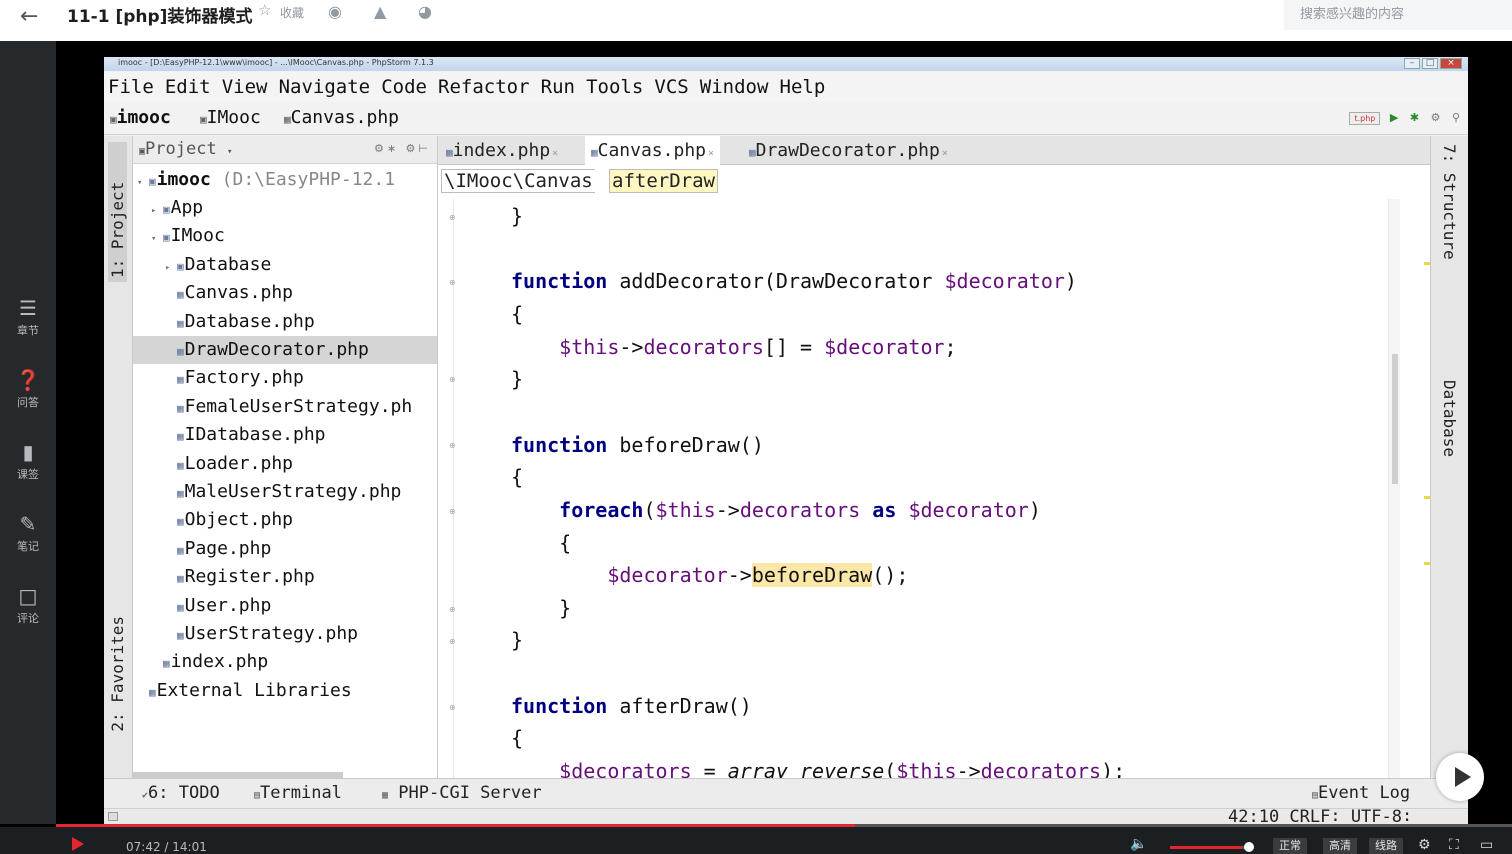  I want to click on scrollbar-thumb, so click(1395, 419).